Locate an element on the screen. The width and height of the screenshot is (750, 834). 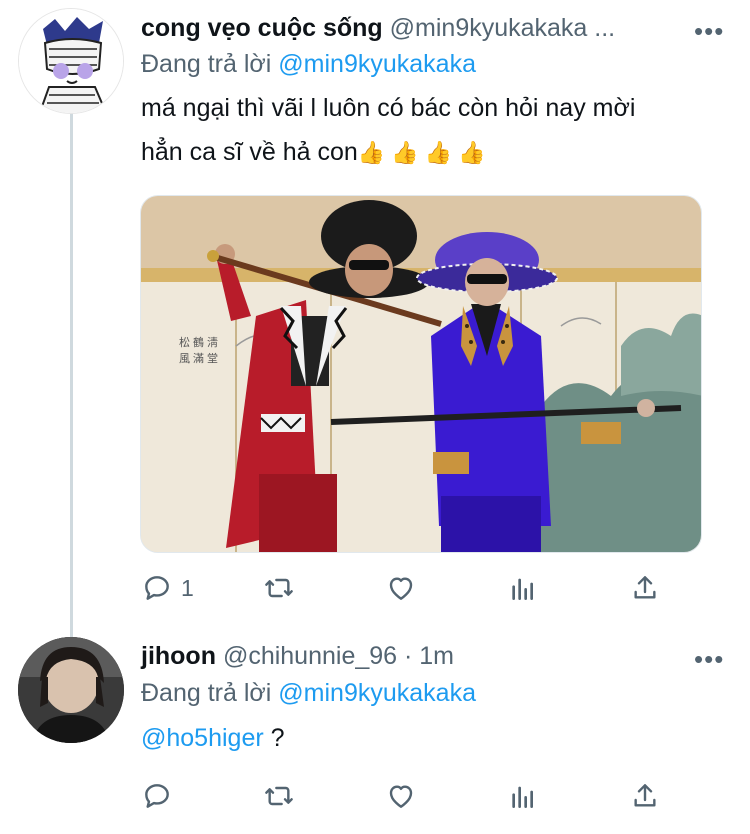
avatar-illustration is located at coordinates (71, 61).